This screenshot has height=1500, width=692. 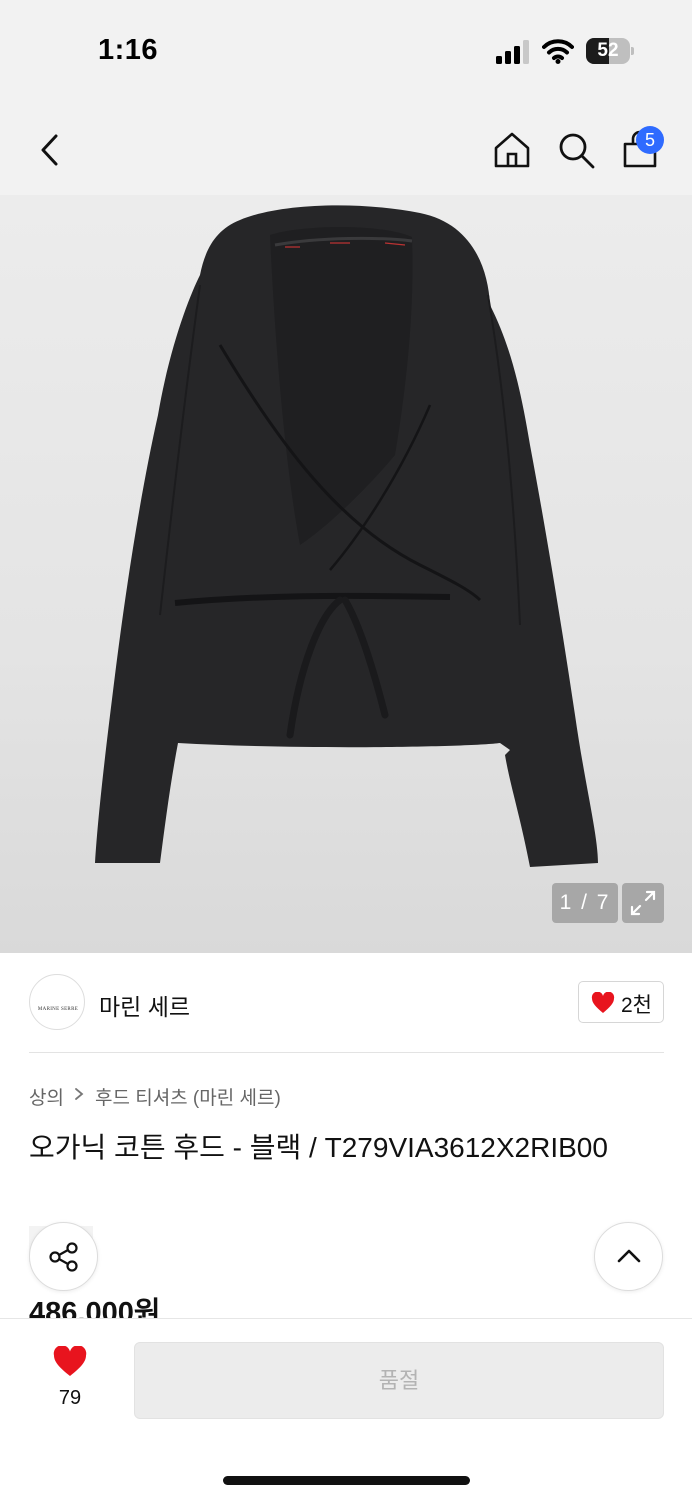 I want to click on breadcrumb: 상의 후드 티셔츠 (마린 세르), so click(x=155, y=1096).